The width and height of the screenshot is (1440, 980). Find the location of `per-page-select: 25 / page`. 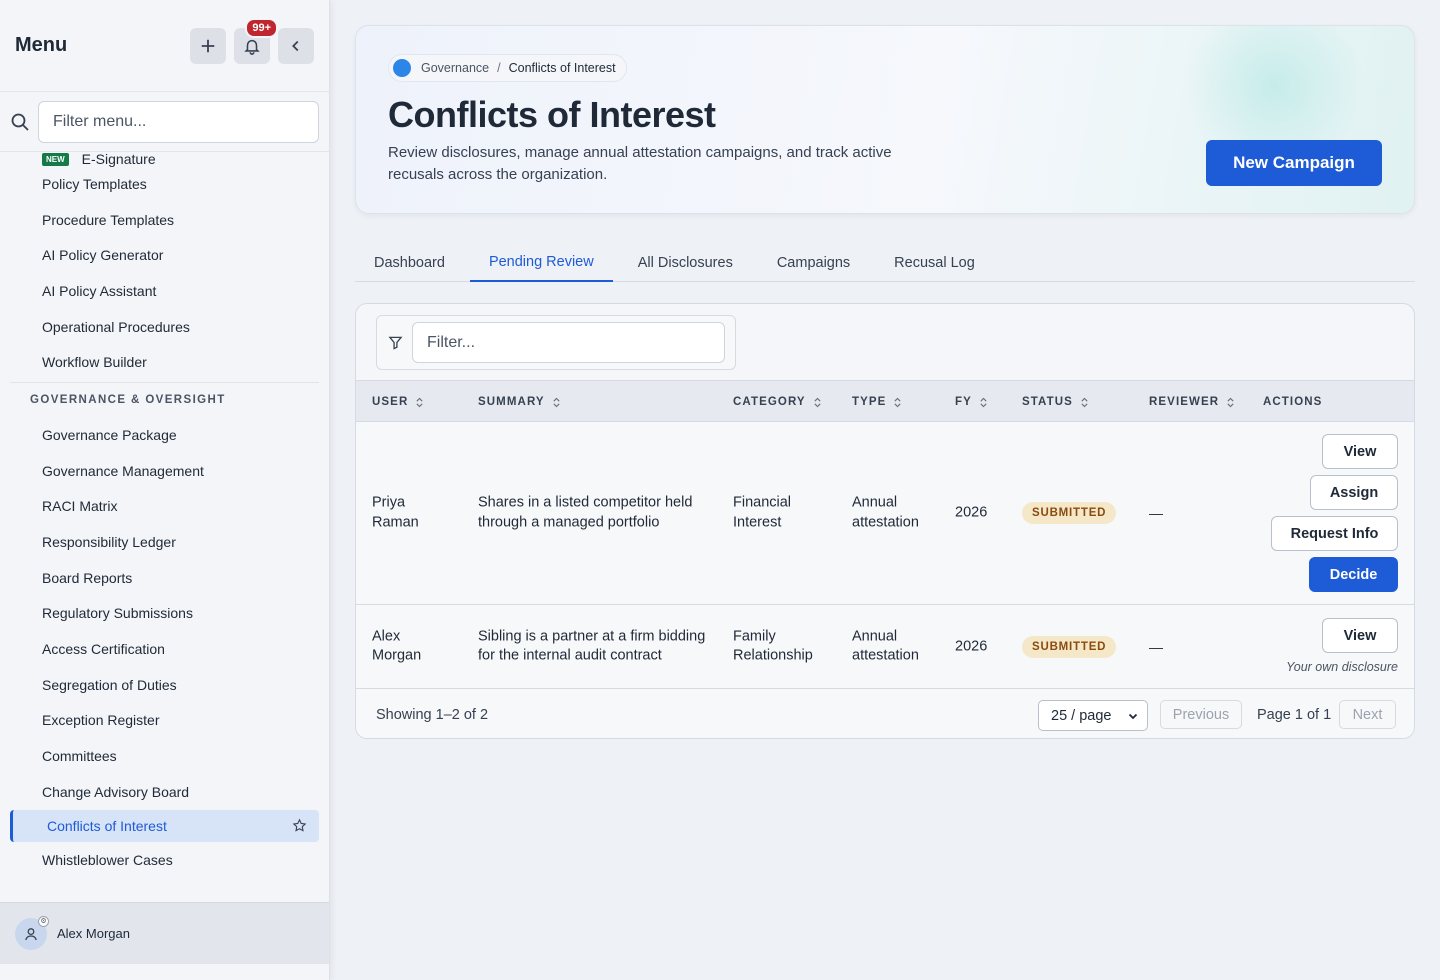

per-page-select: 25 / page is located at coordinates (1093, 715).